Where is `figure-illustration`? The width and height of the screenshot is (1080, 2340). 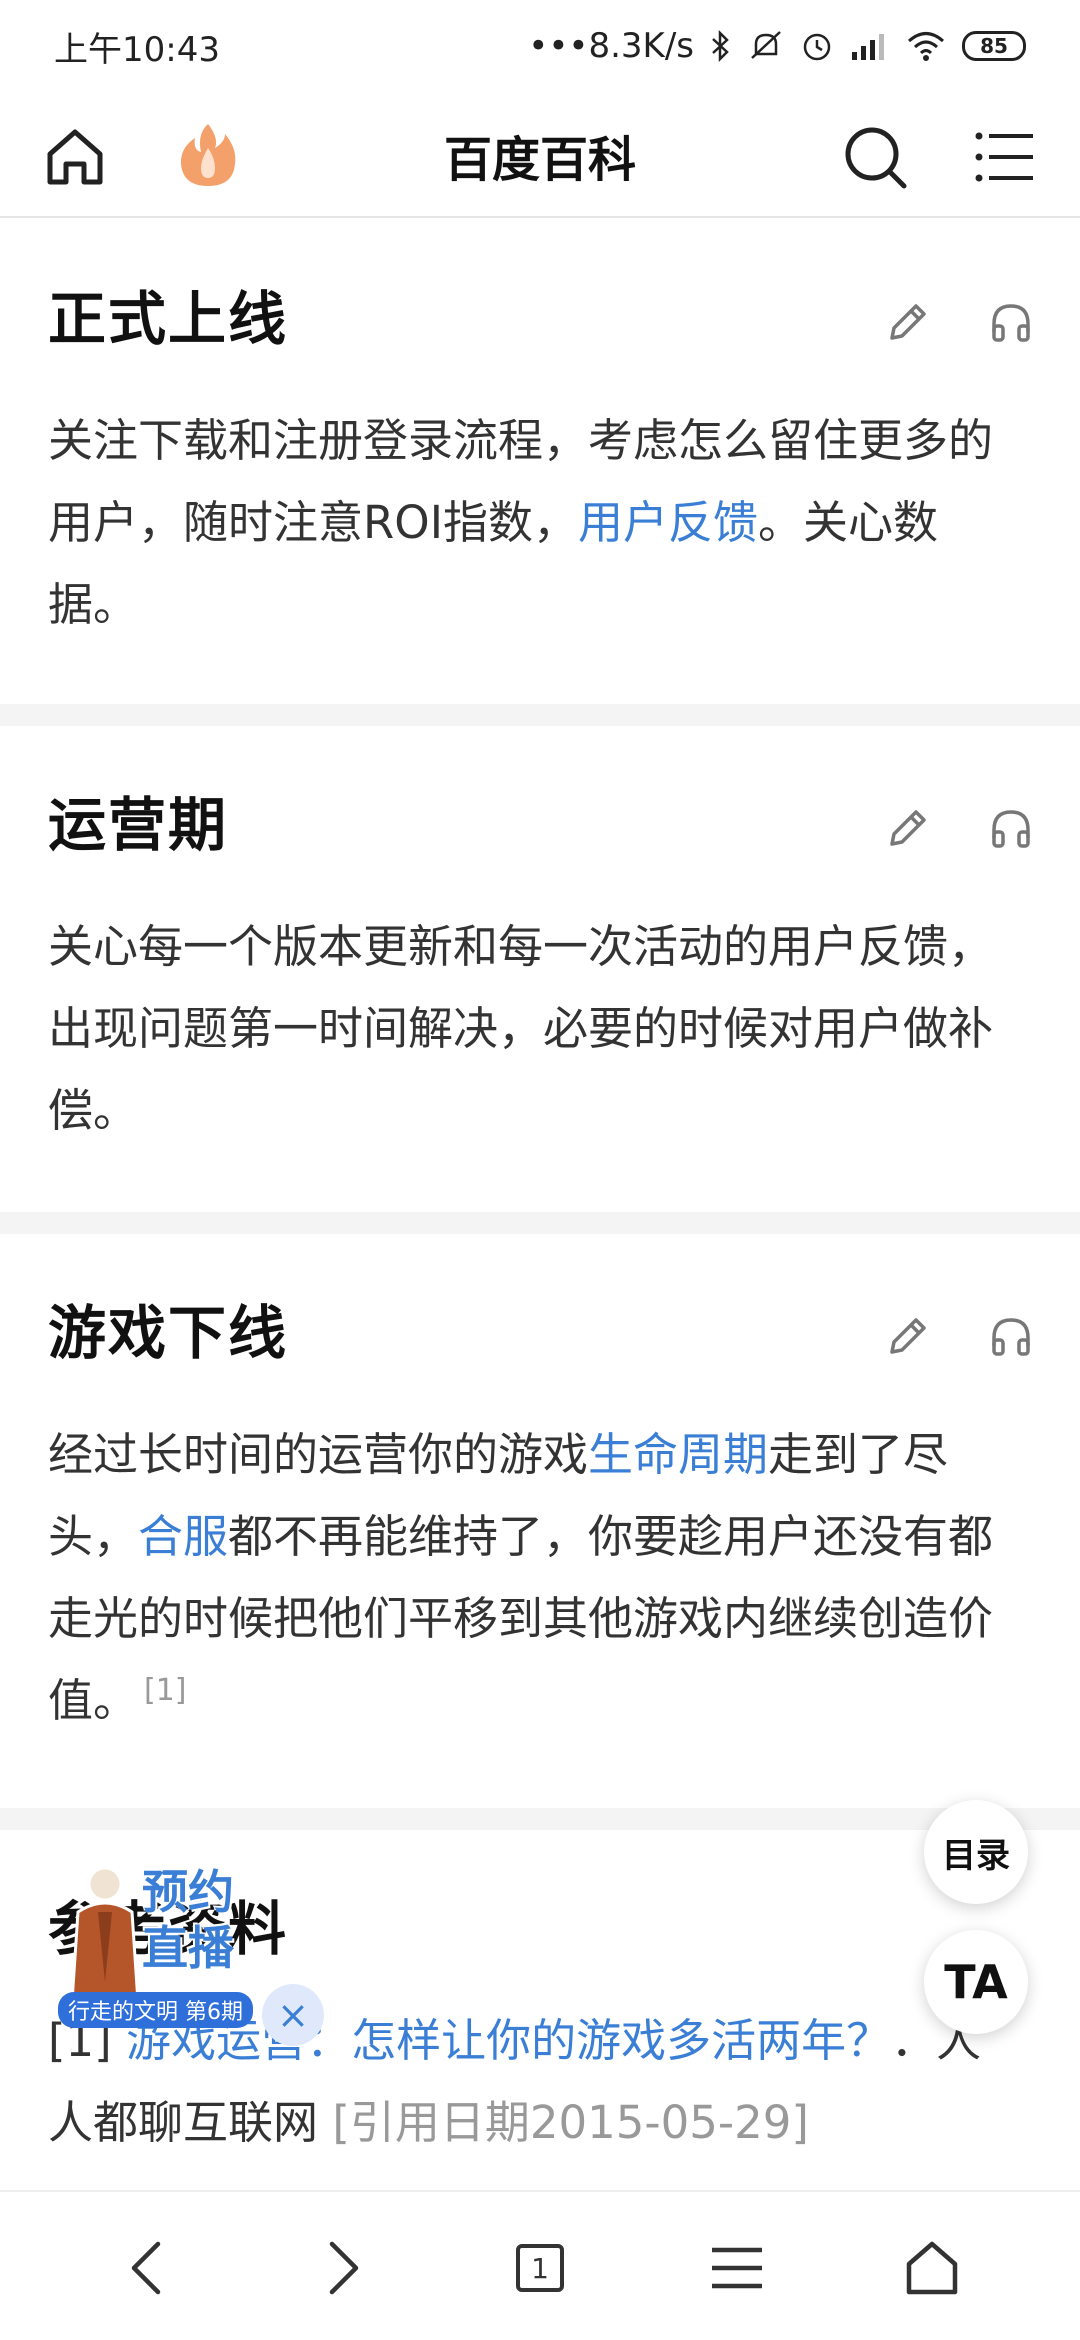 figure-illustration is located at coordinates (105, 1937).